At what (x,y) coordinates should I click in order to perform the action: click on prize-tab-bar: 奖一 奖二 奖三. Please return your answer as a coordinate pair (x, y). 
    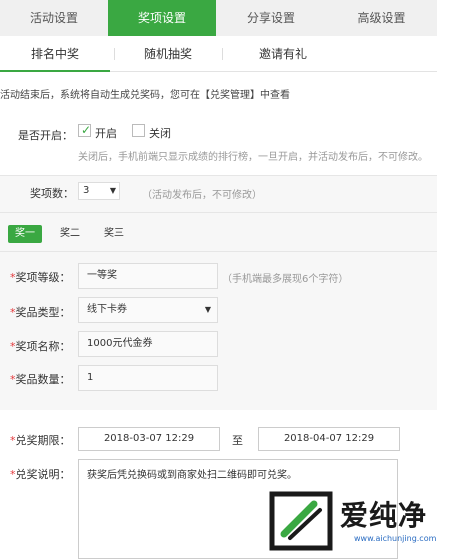
    Looking at the image, I should click on (218, 232).